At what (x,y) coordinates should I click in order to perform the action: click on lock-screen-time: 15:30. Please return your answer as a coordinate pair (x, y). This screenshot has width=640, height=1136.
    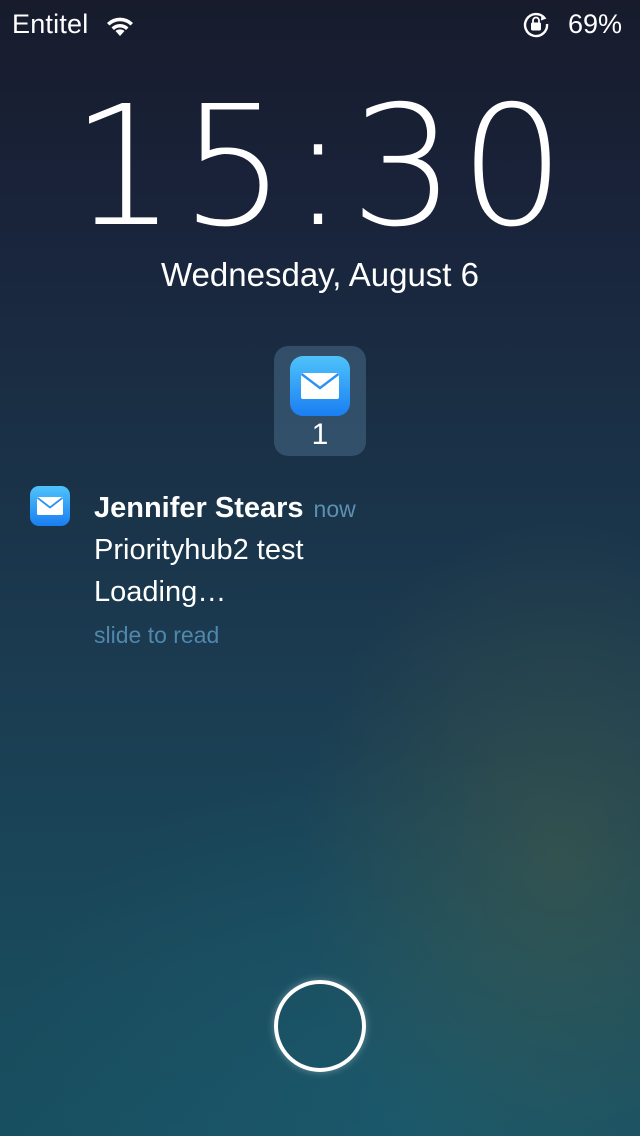
    Looking at the image, I should click on (320, 167).